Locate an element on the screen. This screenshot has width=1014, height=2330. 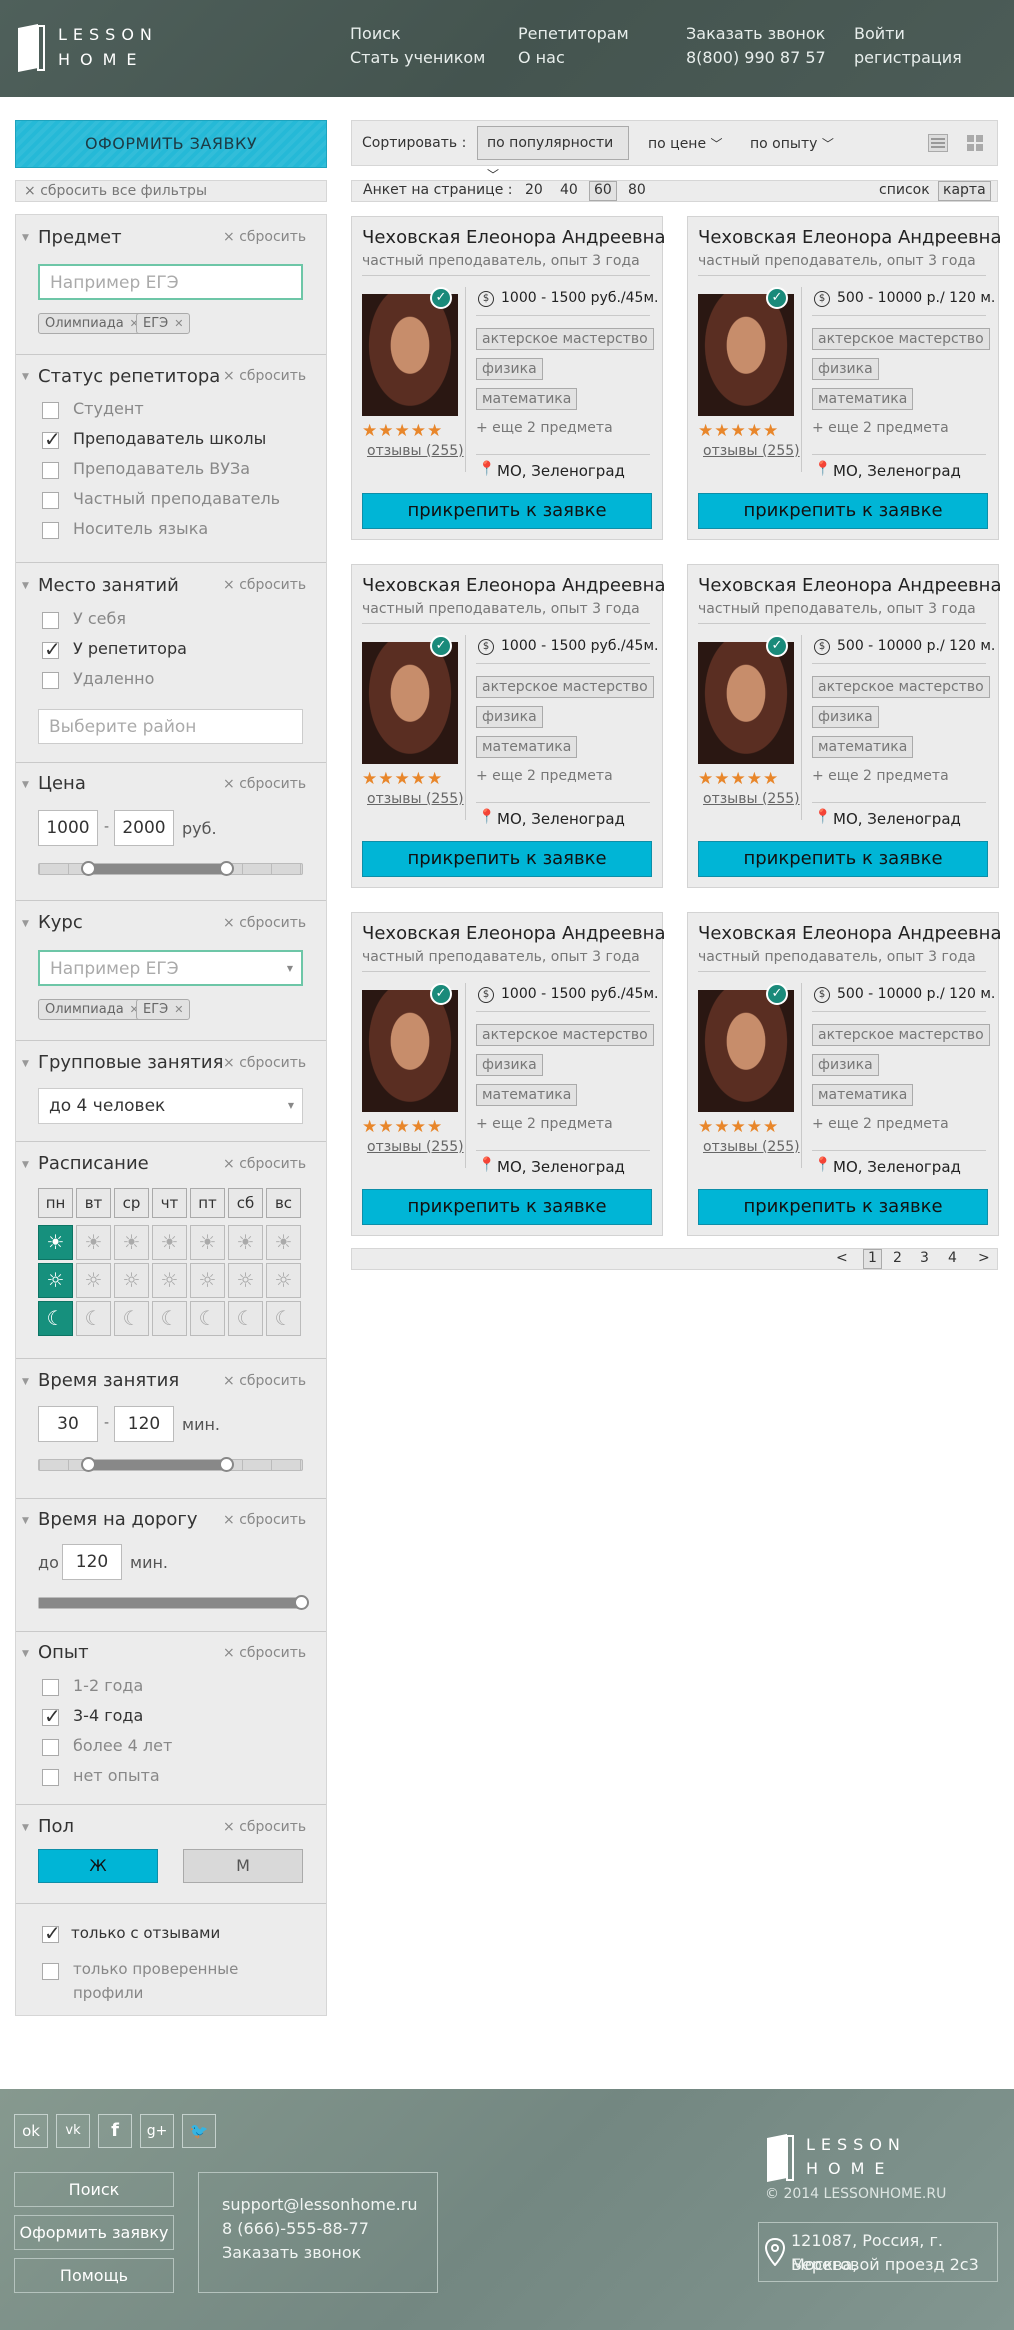
per-page-option: 80 is located at coordinates (637, 190).